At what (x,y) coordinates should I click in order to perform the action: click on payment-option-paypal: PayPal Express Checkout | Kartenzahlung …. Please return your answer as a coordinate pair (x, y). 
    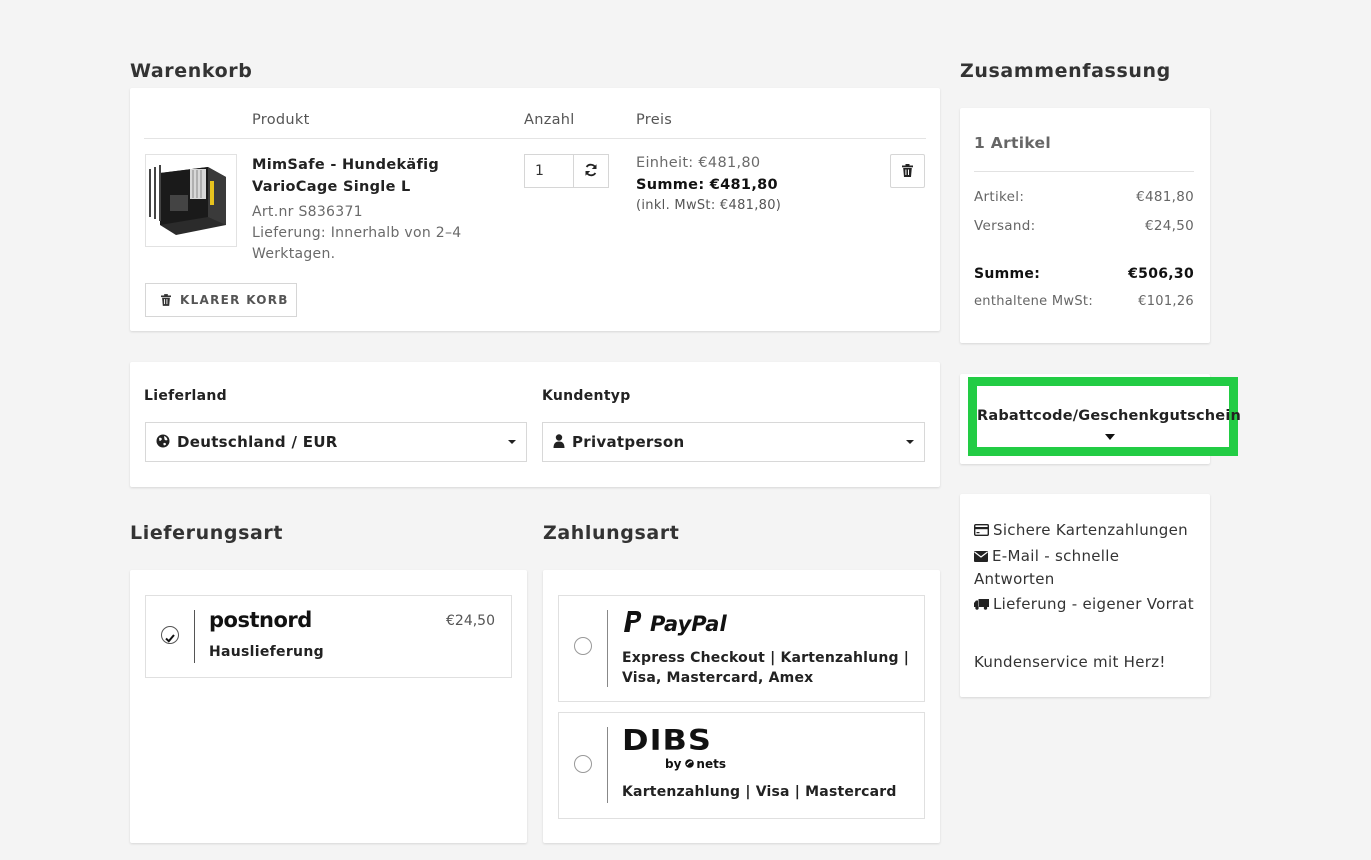
    Looking at the image, I should click on (741, 648).